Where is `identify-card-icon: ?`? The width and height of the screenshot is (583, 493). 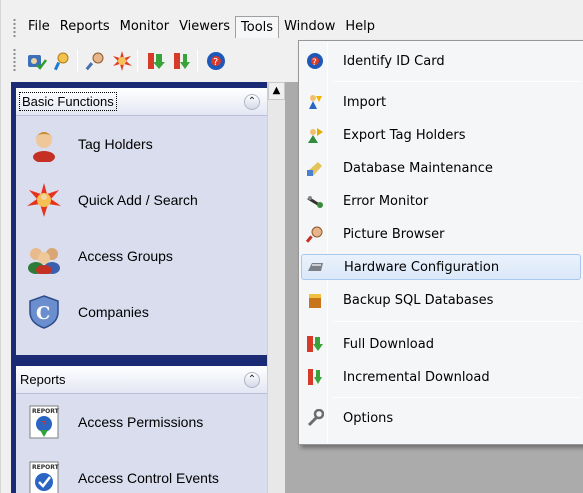 identify-card-icon: ? is located at coordinates (216, 61).